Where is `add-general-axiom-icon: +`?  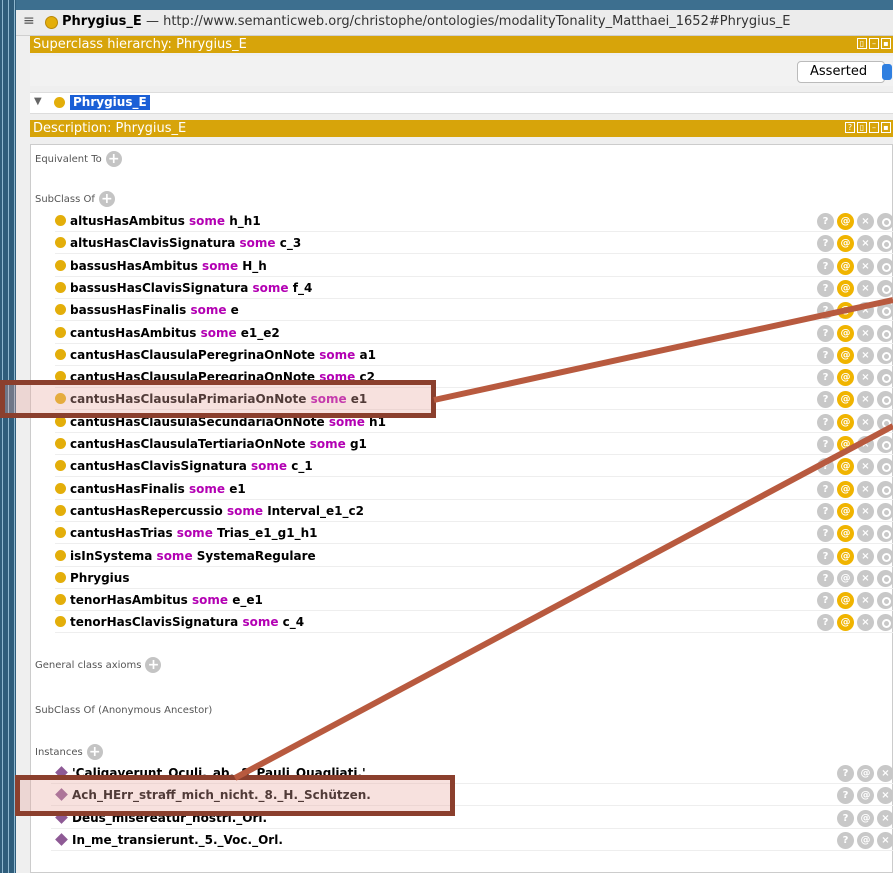
add-general-axiom-icon: + is located at coordinates (153, 665).